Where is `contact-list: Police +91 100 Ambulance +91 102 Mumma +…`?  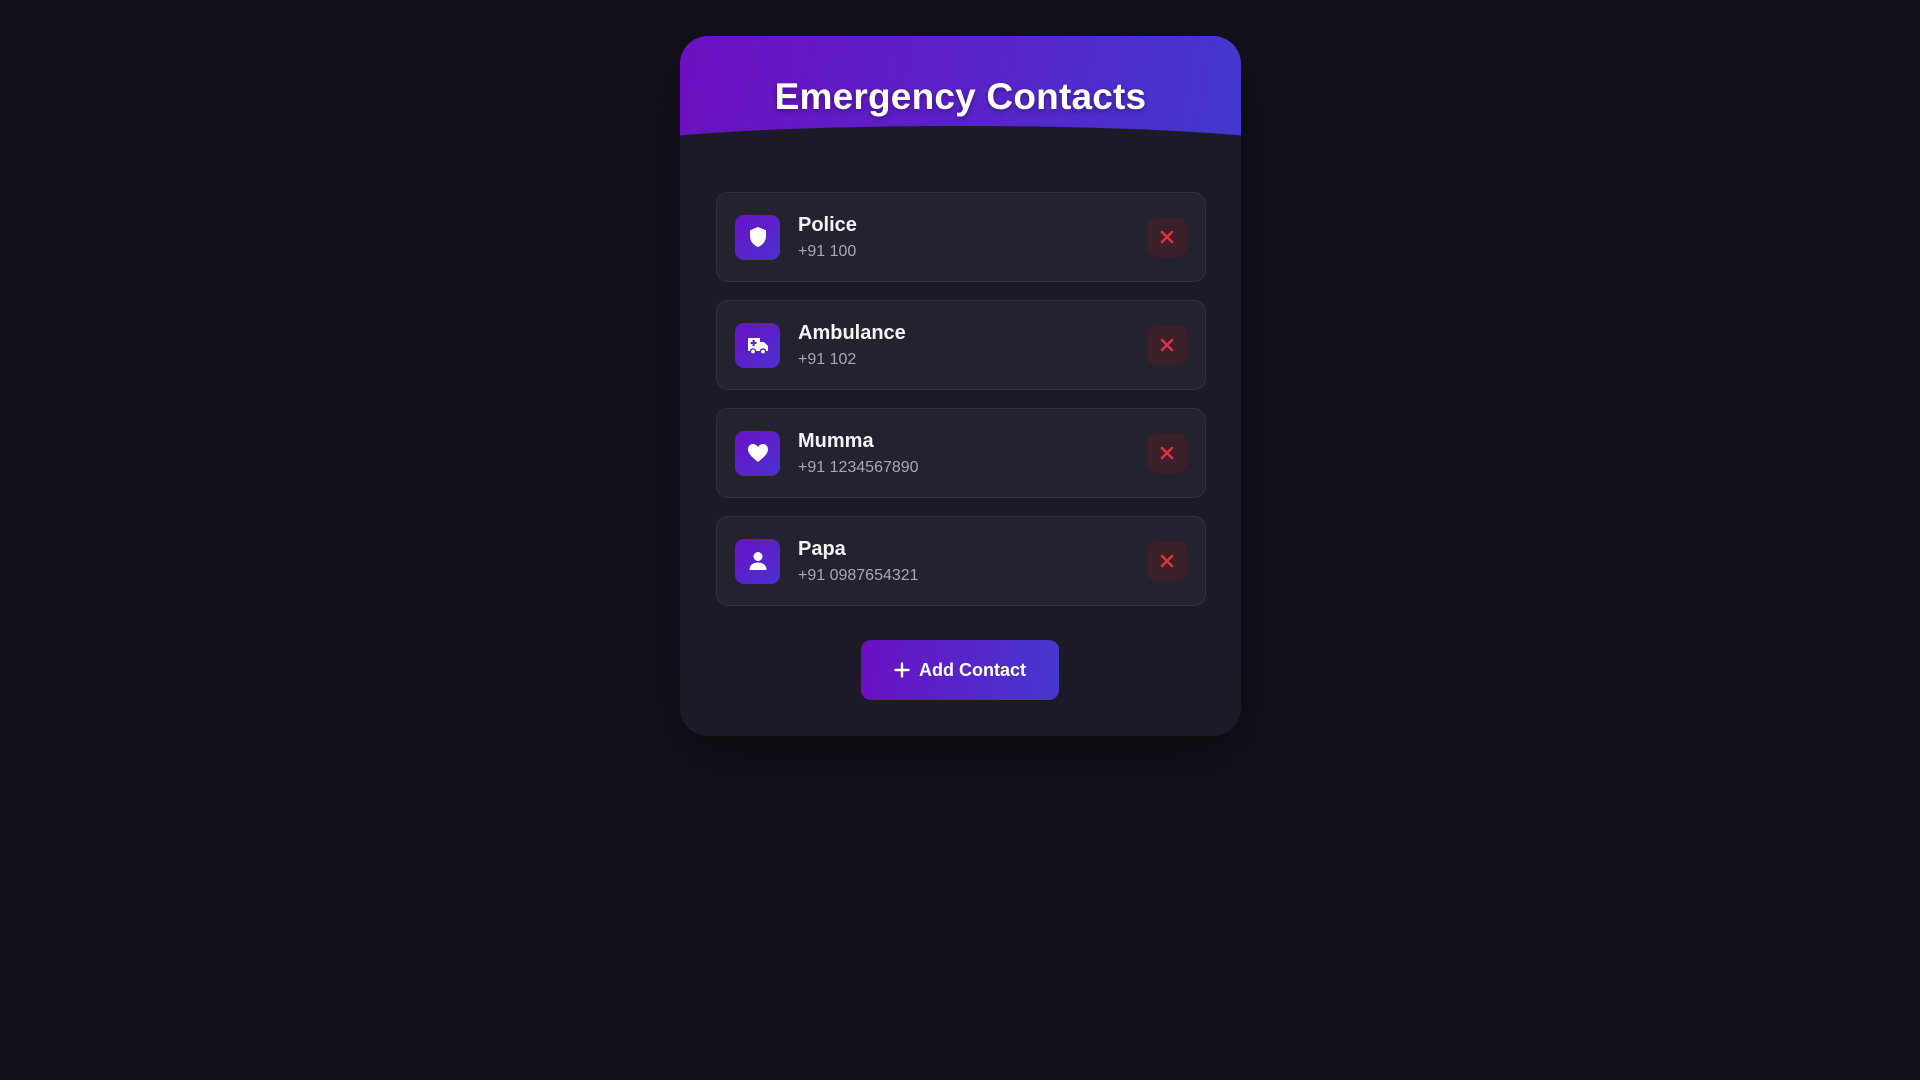
contact-list: Police +91 100 Ambulance +91 102 Mumma +… is located at coordinates (961, 408).